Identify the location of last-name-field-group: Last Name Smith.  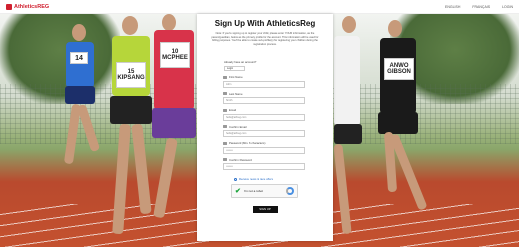
(272, 98).